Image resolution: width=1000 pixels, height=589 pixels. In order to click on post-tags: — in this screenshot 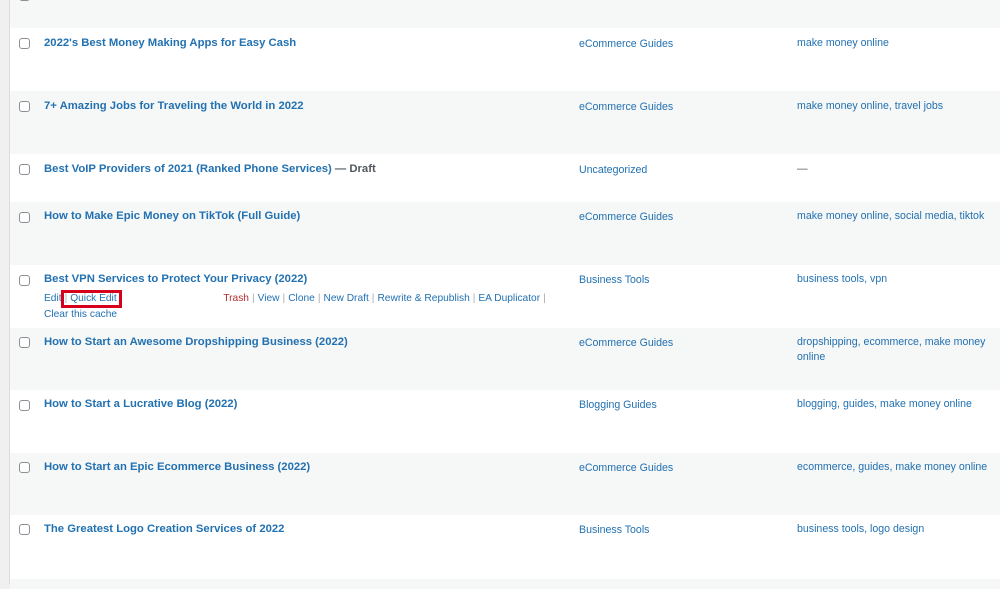, I will do `click(802, 169)`.